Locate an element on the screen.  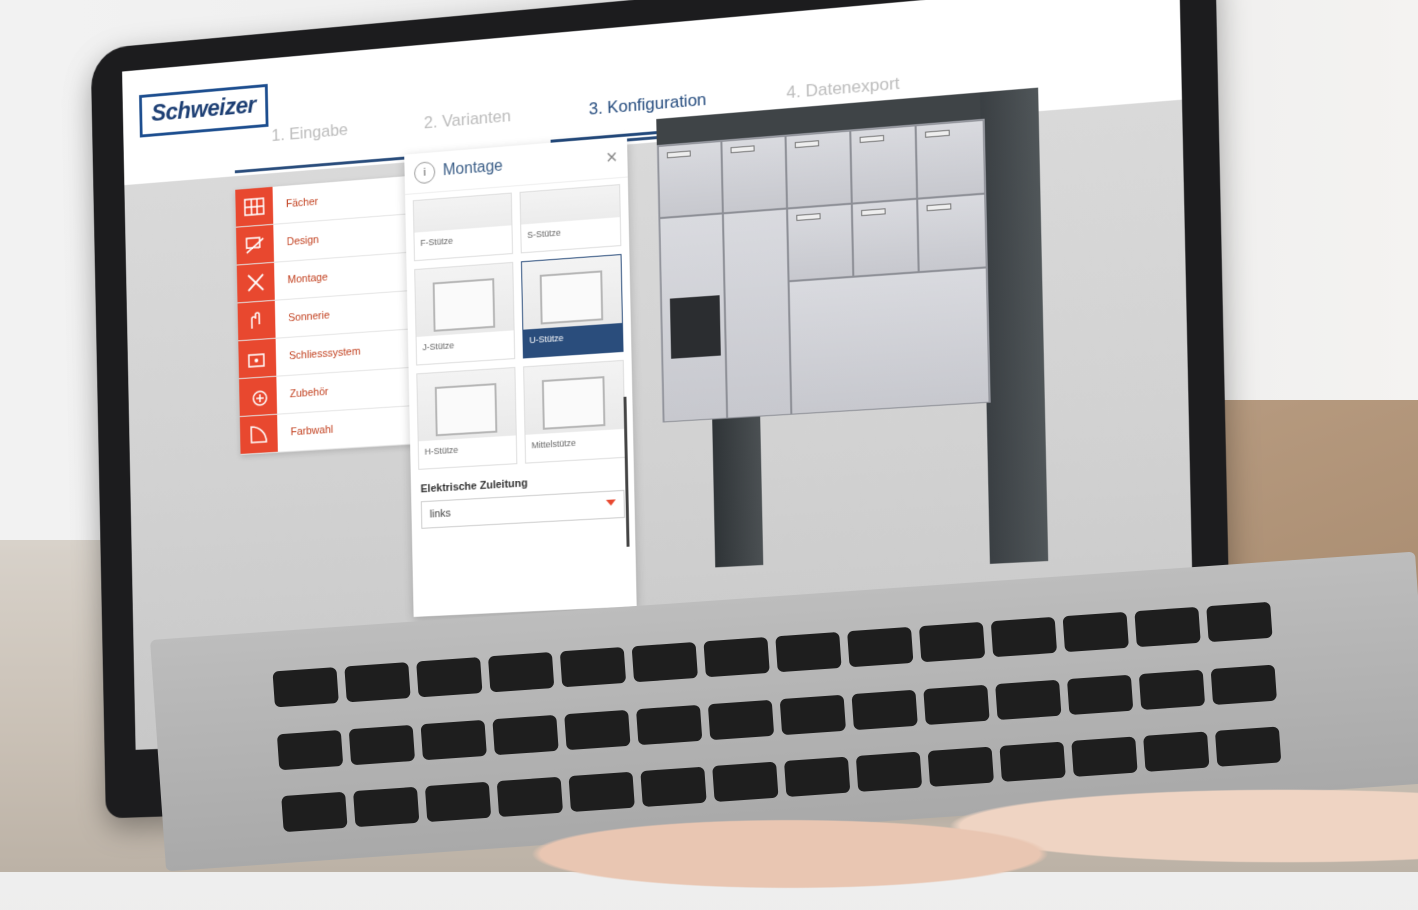
electric-select: links is located at coordinates (523, 509).